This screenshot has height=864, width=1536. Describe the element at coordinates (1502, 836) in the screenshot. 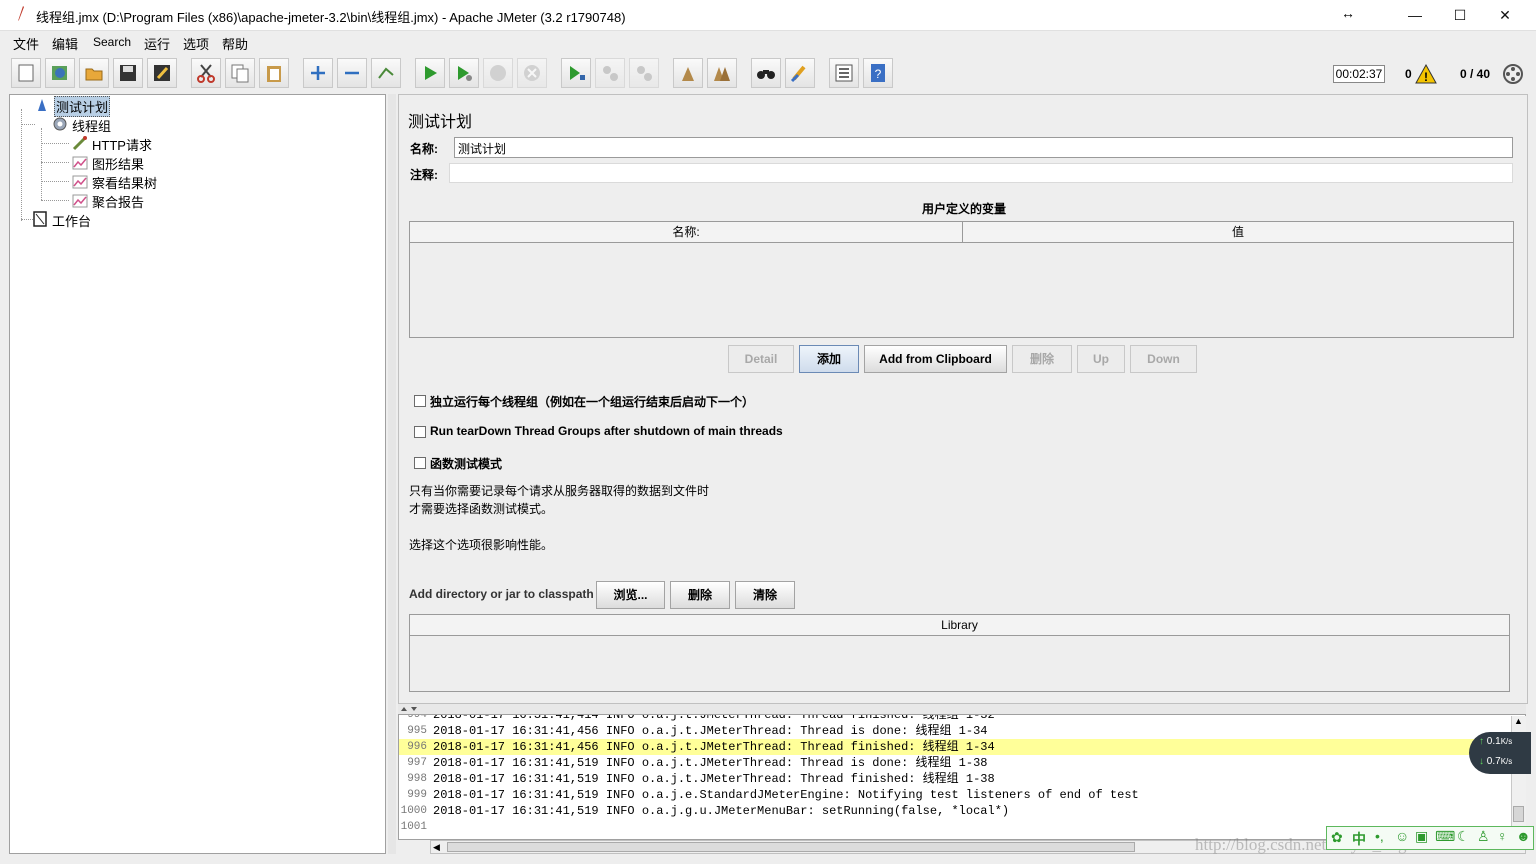

I see `user-icon: ♀` at that location.